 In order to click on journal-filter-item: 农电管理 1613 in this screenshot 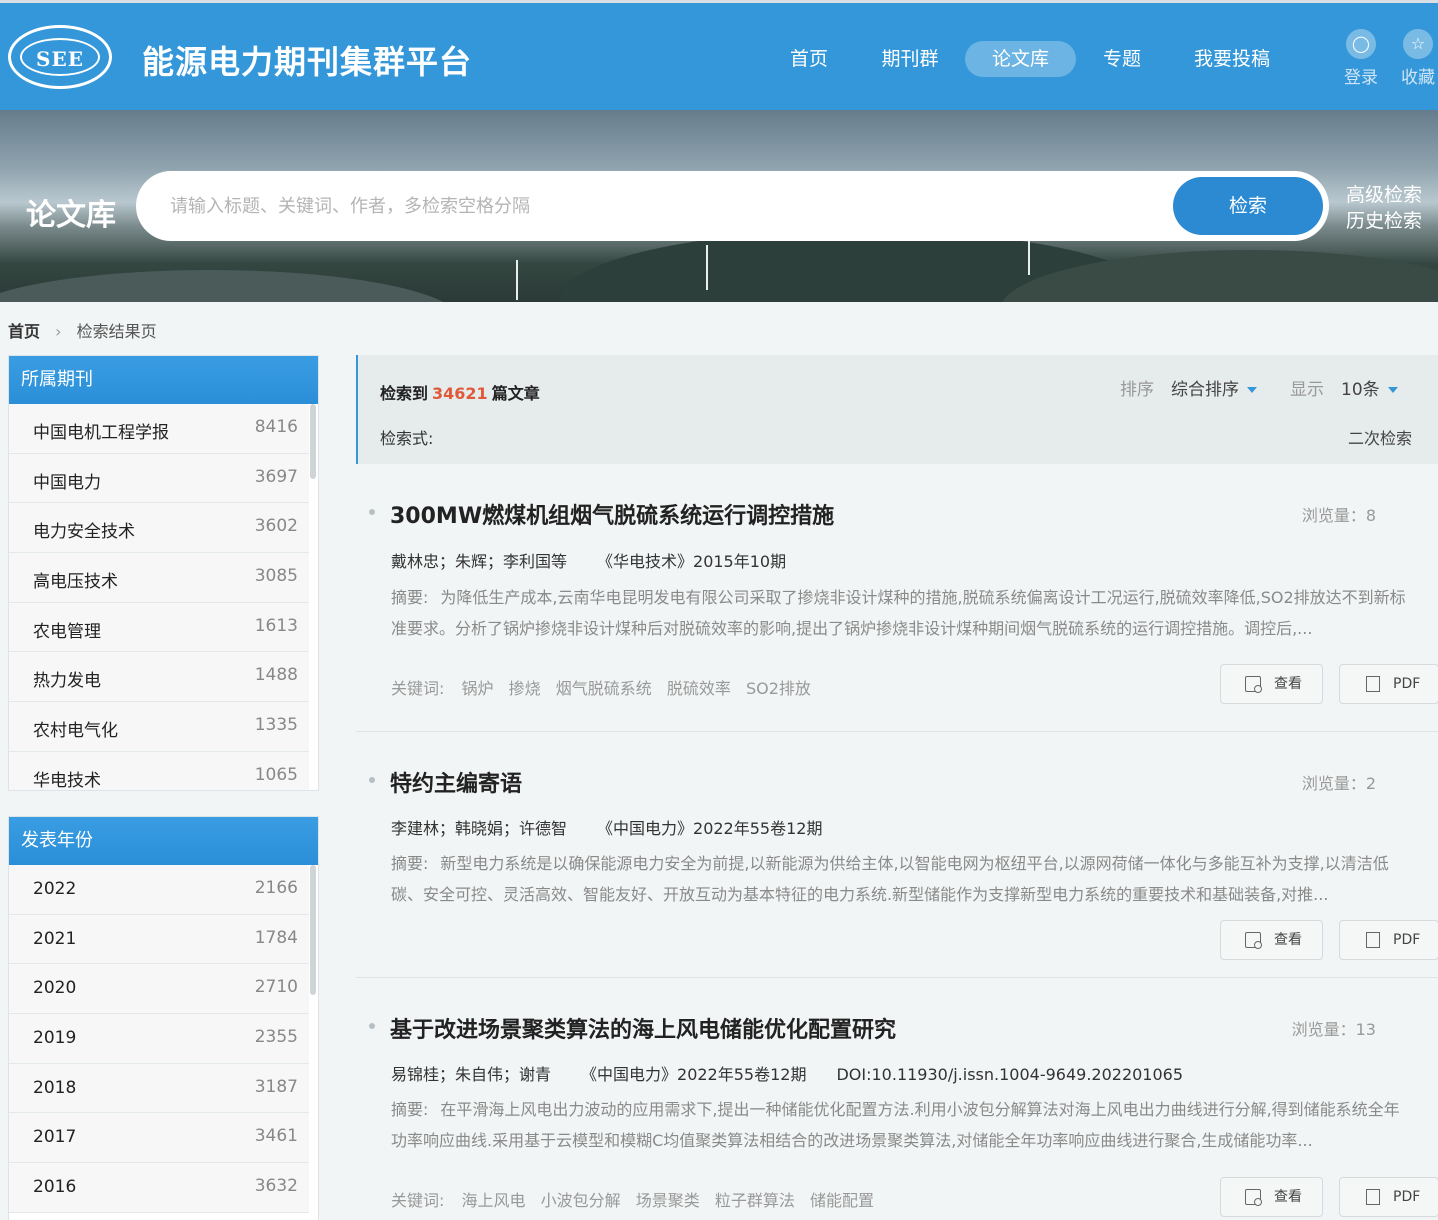, I will do `click(159, 627)`.